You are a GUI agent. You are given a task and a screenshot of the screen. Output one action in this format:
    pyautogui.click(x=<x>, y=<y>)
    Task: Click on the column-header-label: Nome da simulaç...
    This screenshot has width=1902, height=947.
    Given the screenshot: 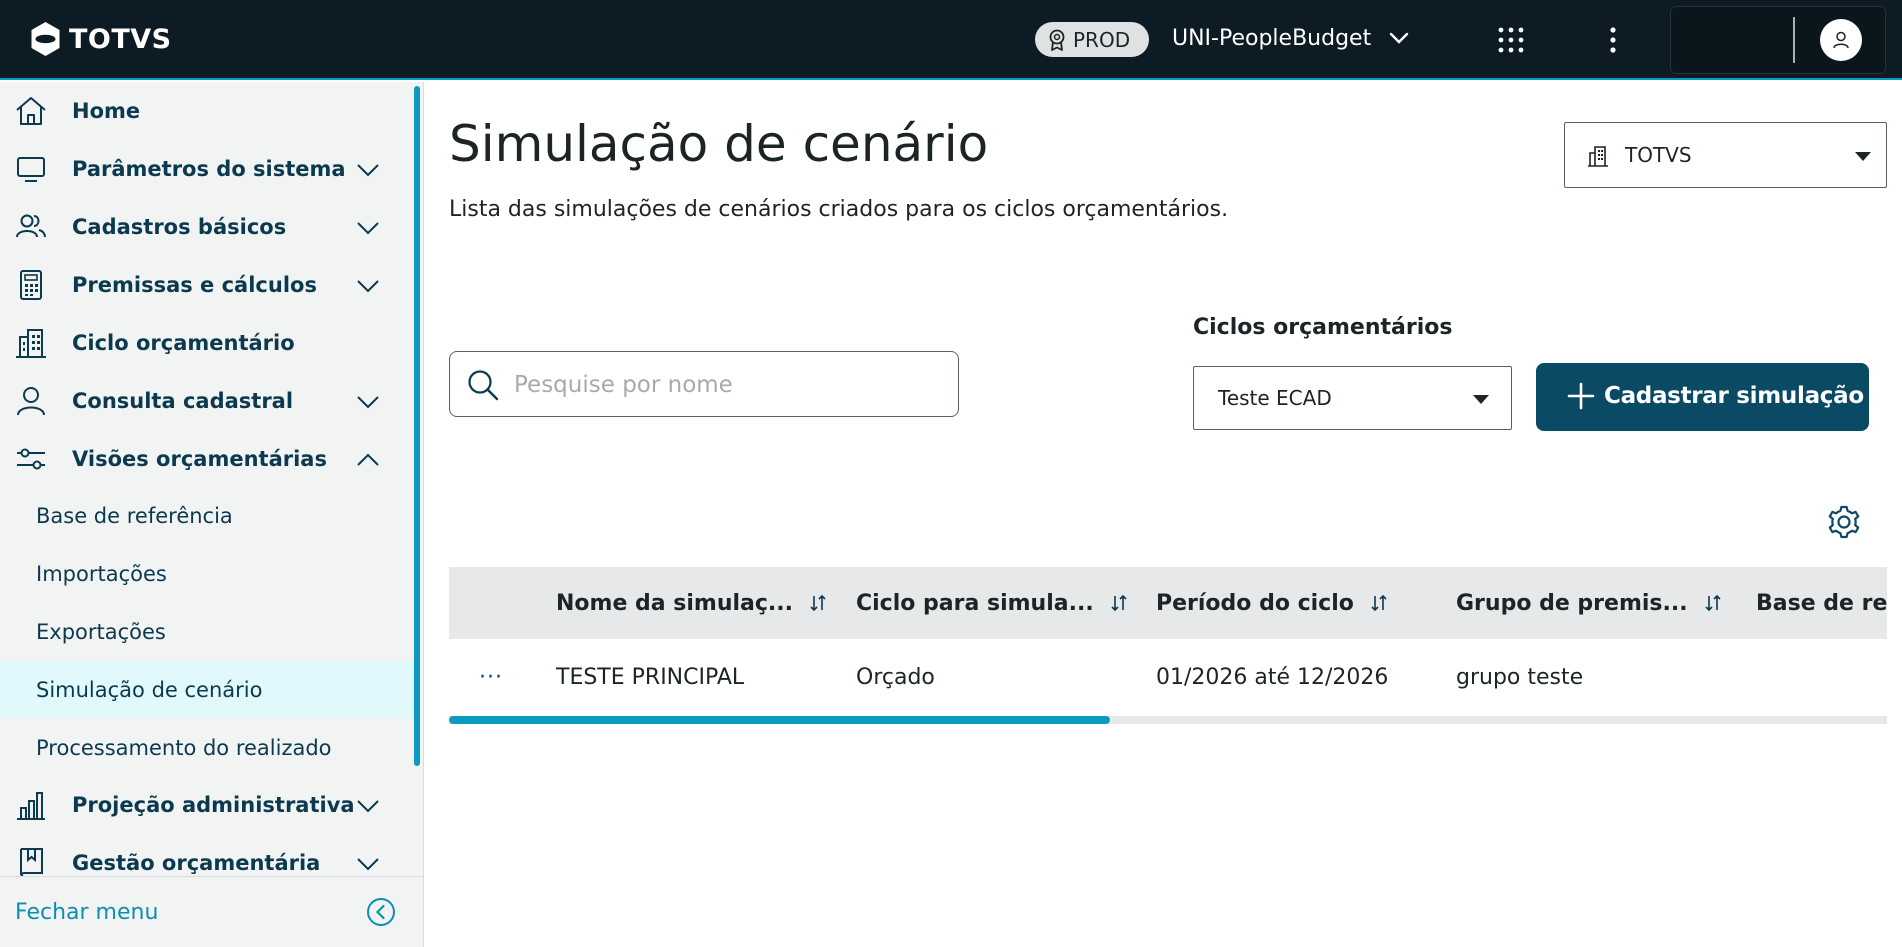 What is the action you would take?
    pyautogui.click(x=675, y=603)
    